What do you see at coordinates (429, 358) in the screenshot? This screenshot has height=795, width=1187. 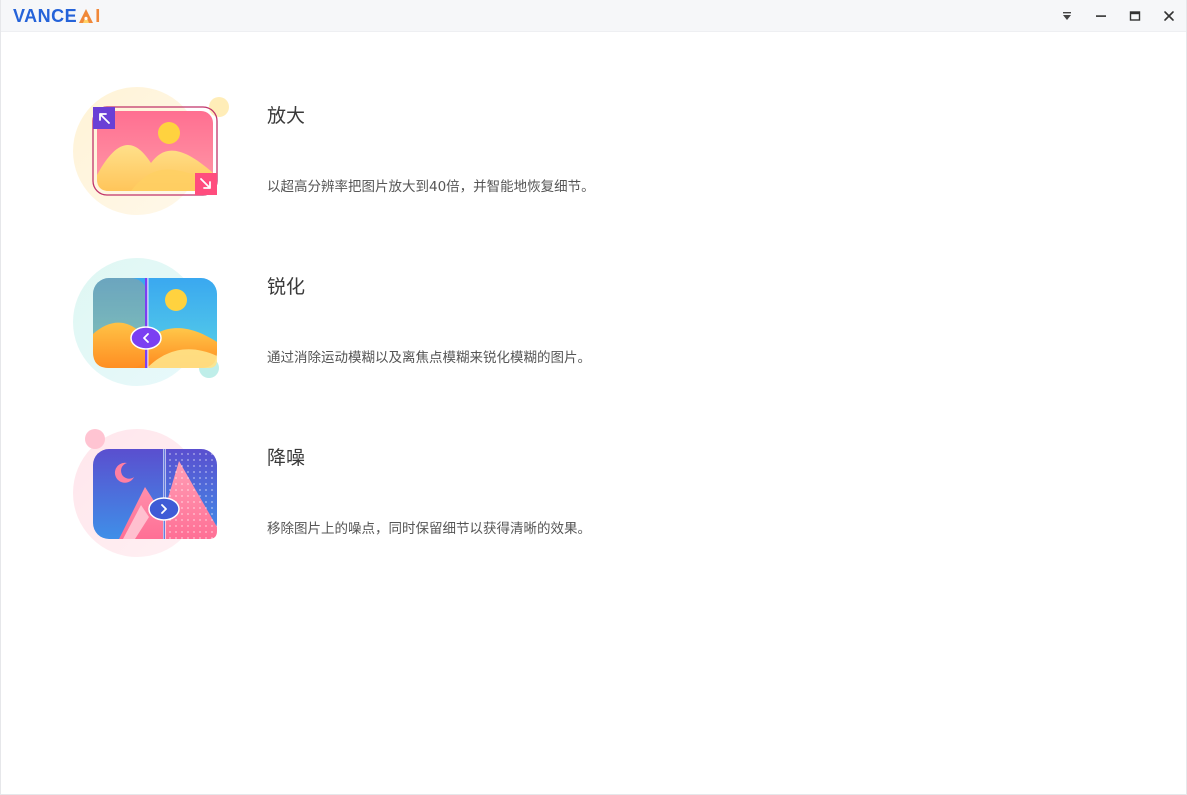 I see `feature-description: 通过消除运动模糊以及离焦点模糊来锐化模糊的图片。` at bounding box center [429, 358].